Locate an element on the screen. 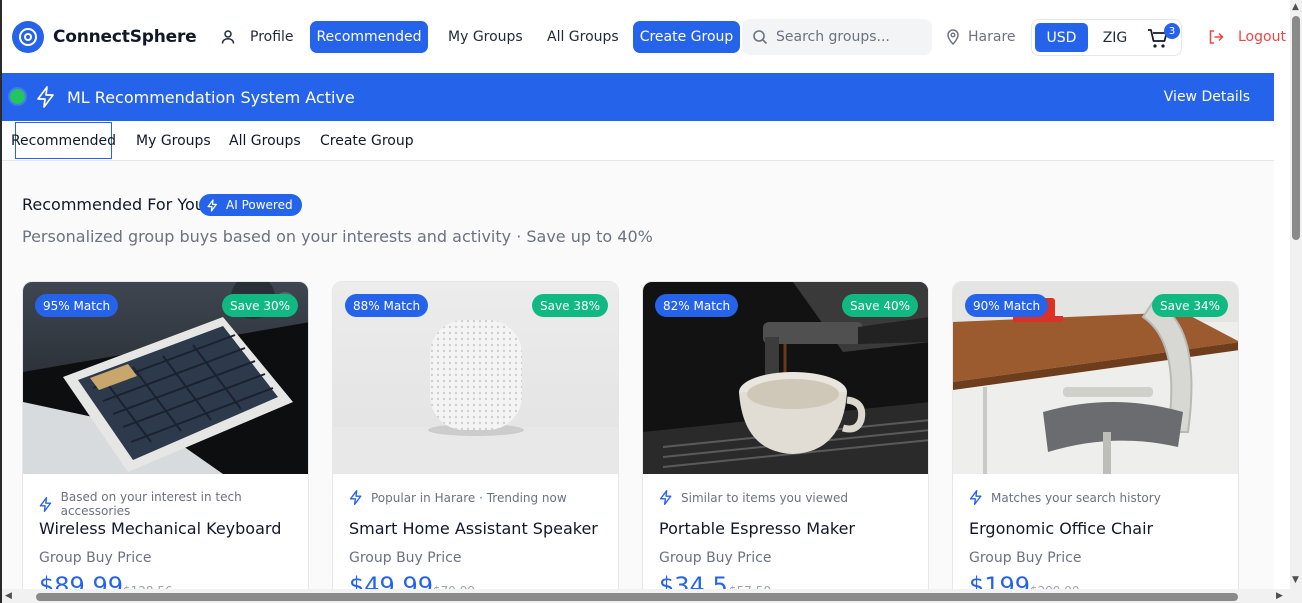 The image size is (1302, 603). recommendation-reason: Popular in Harare · Trending now is located at coordinates (458, 497).